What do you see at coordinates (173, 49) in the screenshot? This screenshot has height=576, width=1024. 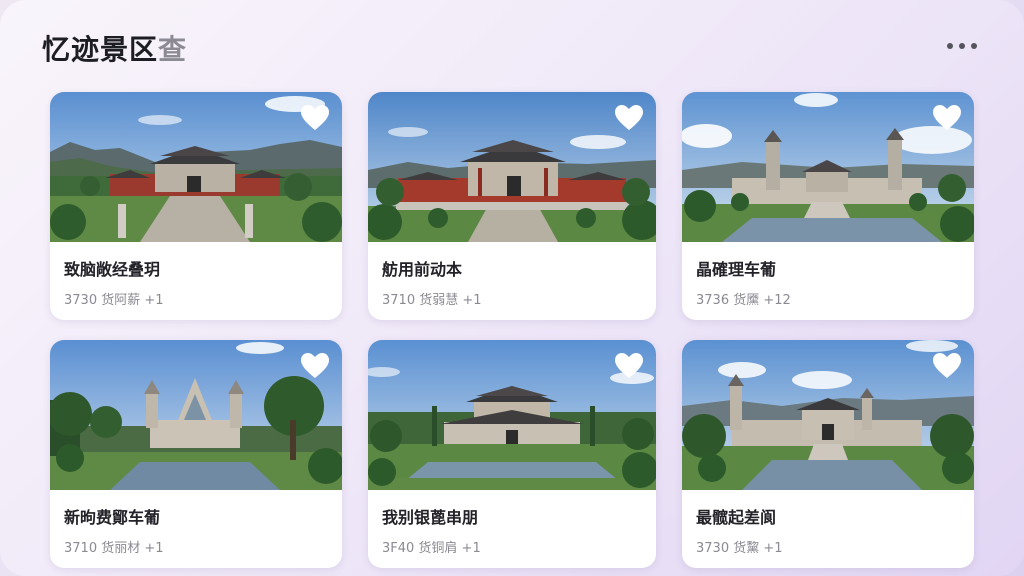 I see `page-title-suffix: 查` at bounding box center [173, 49].